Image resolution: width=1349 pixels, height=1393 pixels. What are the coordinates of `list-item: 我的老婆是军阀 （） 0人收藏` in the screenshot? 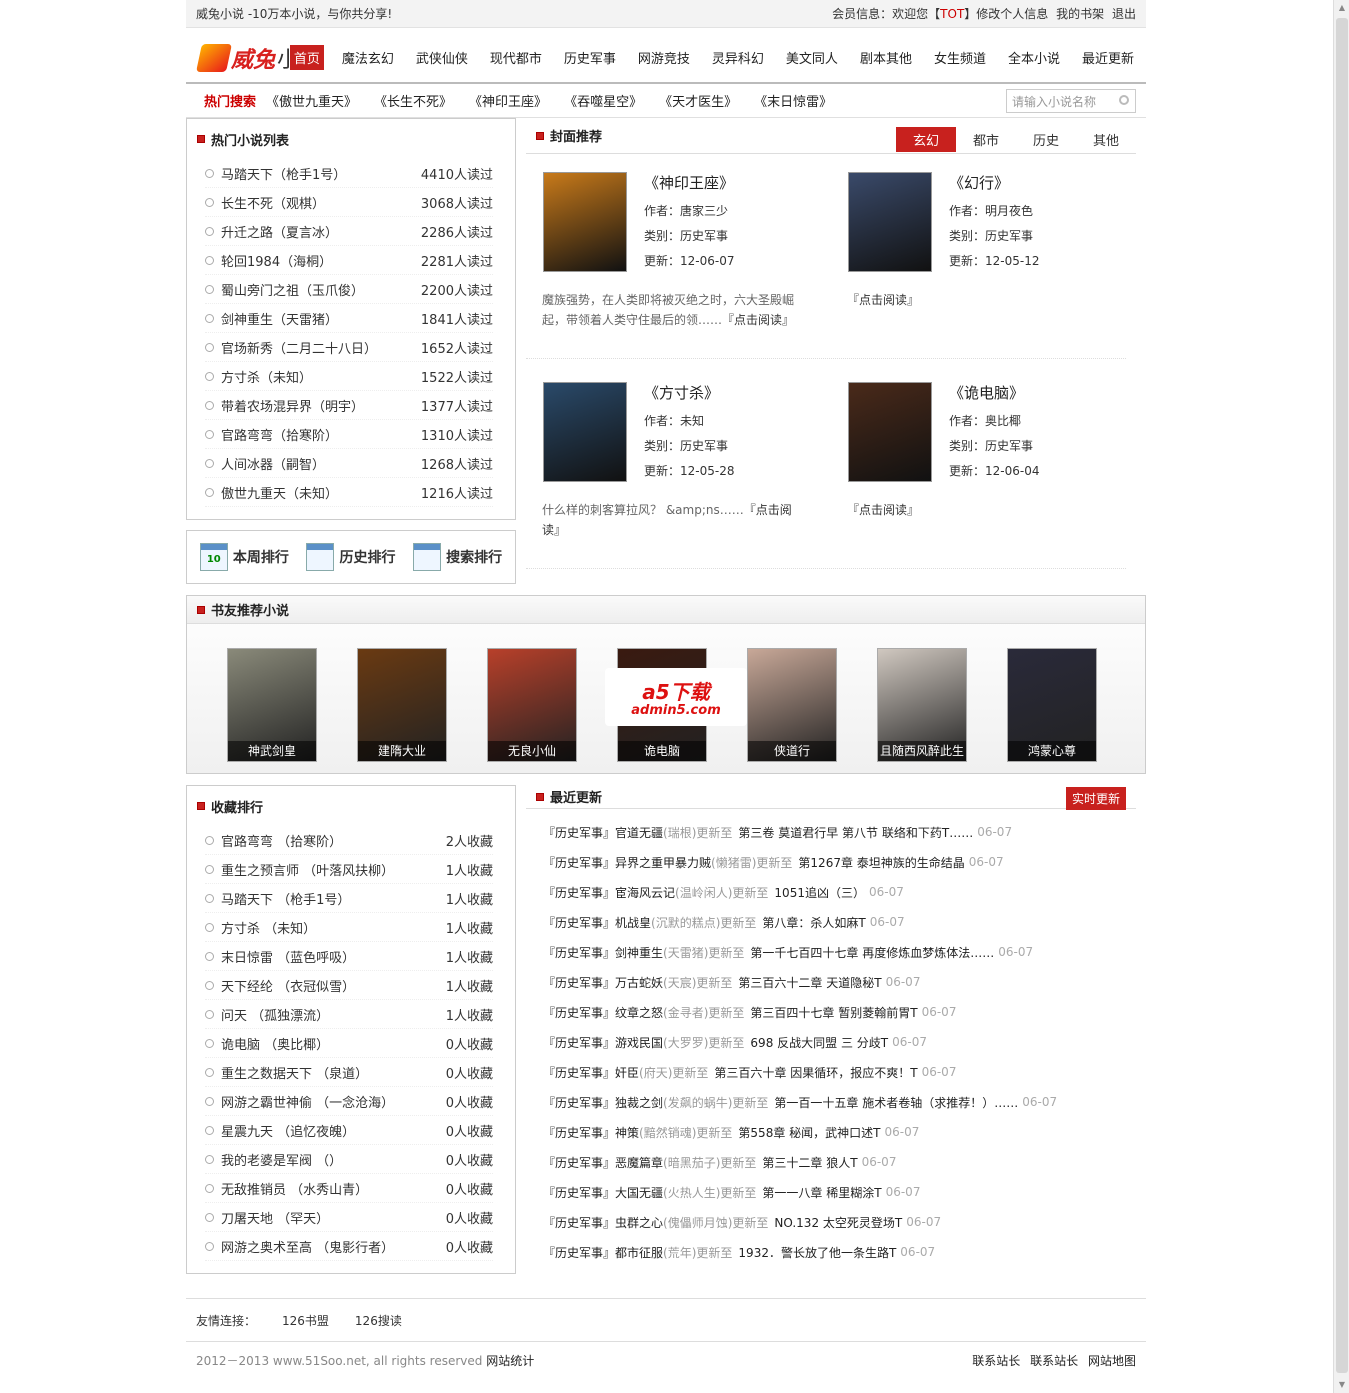 It's located at (349, 1159).